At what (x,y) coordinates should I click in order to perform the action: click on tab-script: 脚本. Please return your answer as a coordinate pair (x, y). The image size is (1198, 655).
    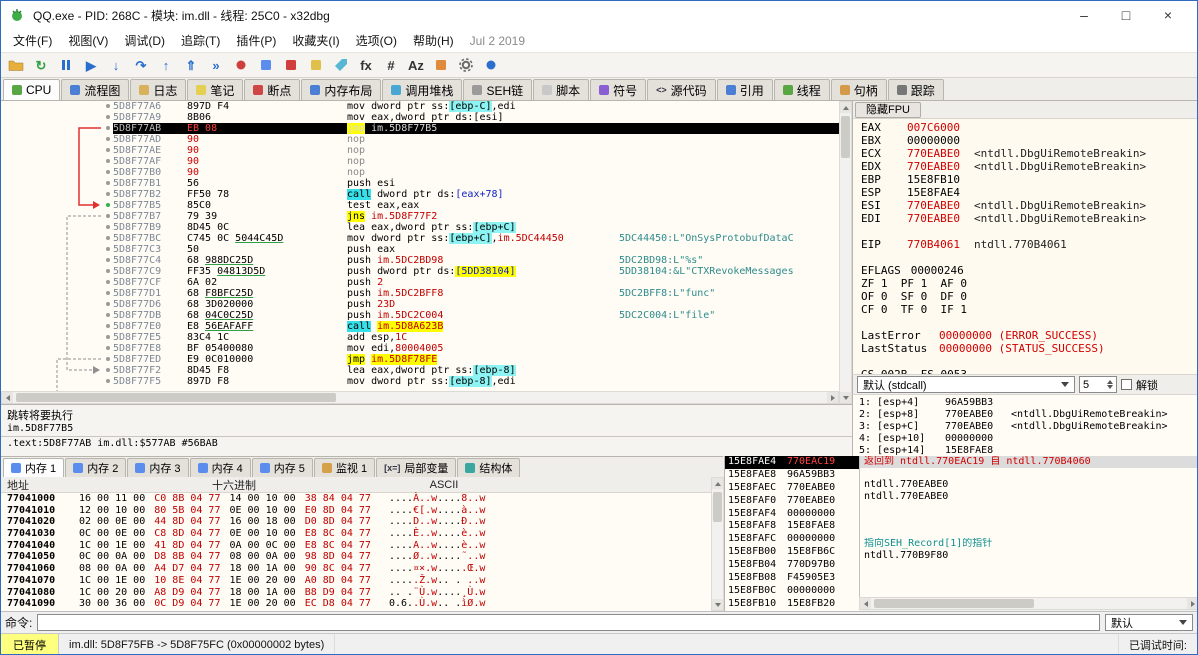
    Looking at the image, I should click on (561, 89).